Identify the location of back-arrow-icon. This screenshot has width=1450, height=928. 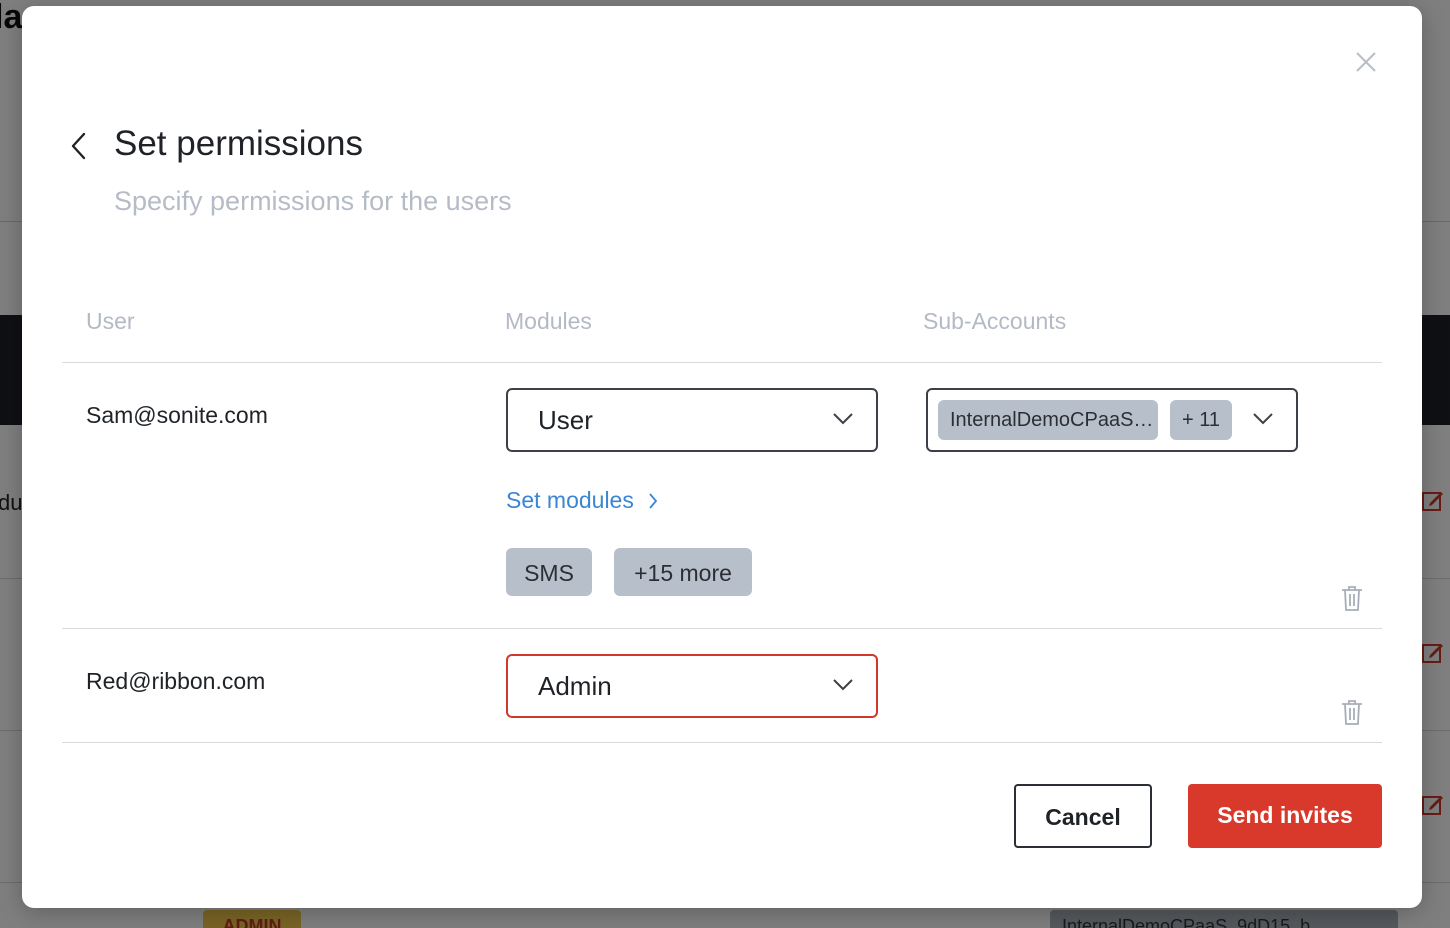
(79, 146).